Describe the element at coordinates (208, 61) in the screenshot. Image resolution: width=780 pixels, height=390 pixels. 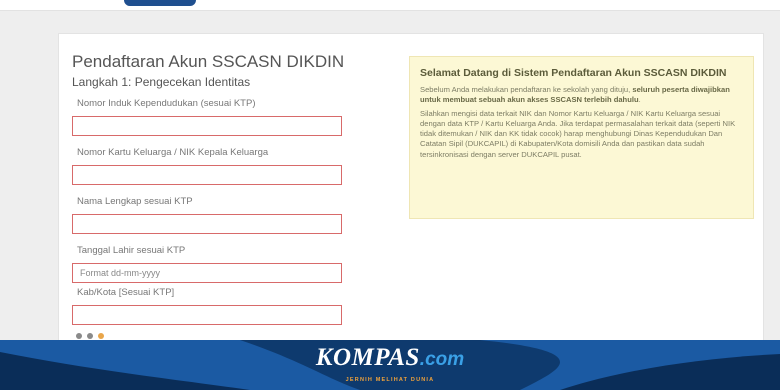
I see `form-title: Pendaftaran Akun SSCASN DIKDIN` at that location.